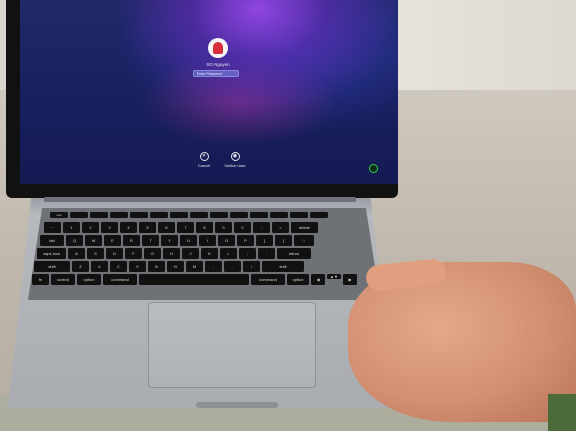  Describe the element at coordinates (279, 215) in the screenshot. I see `key-f11` at that location.